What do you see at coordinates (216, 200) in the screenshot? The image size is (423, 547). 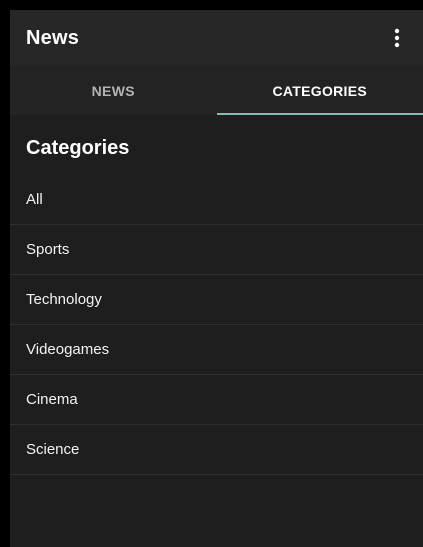 I see `category-item-all: All` at bounding box center [216, 200].